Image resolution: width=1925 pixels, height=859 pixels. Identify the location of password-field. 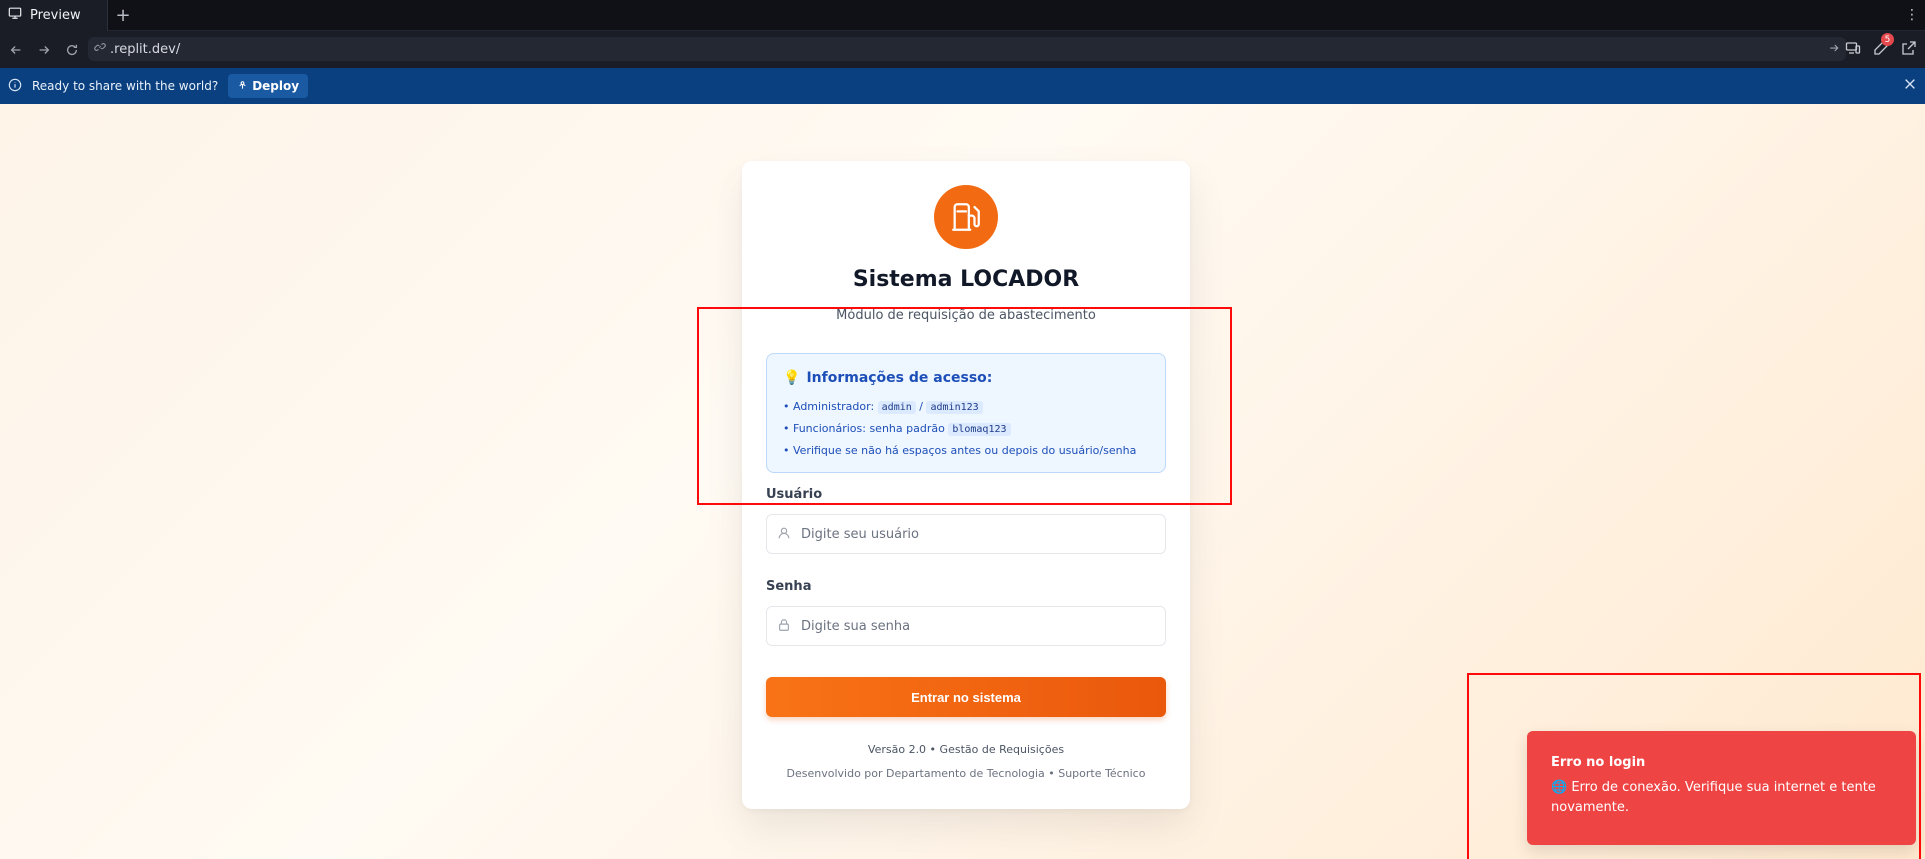
(966, 626).